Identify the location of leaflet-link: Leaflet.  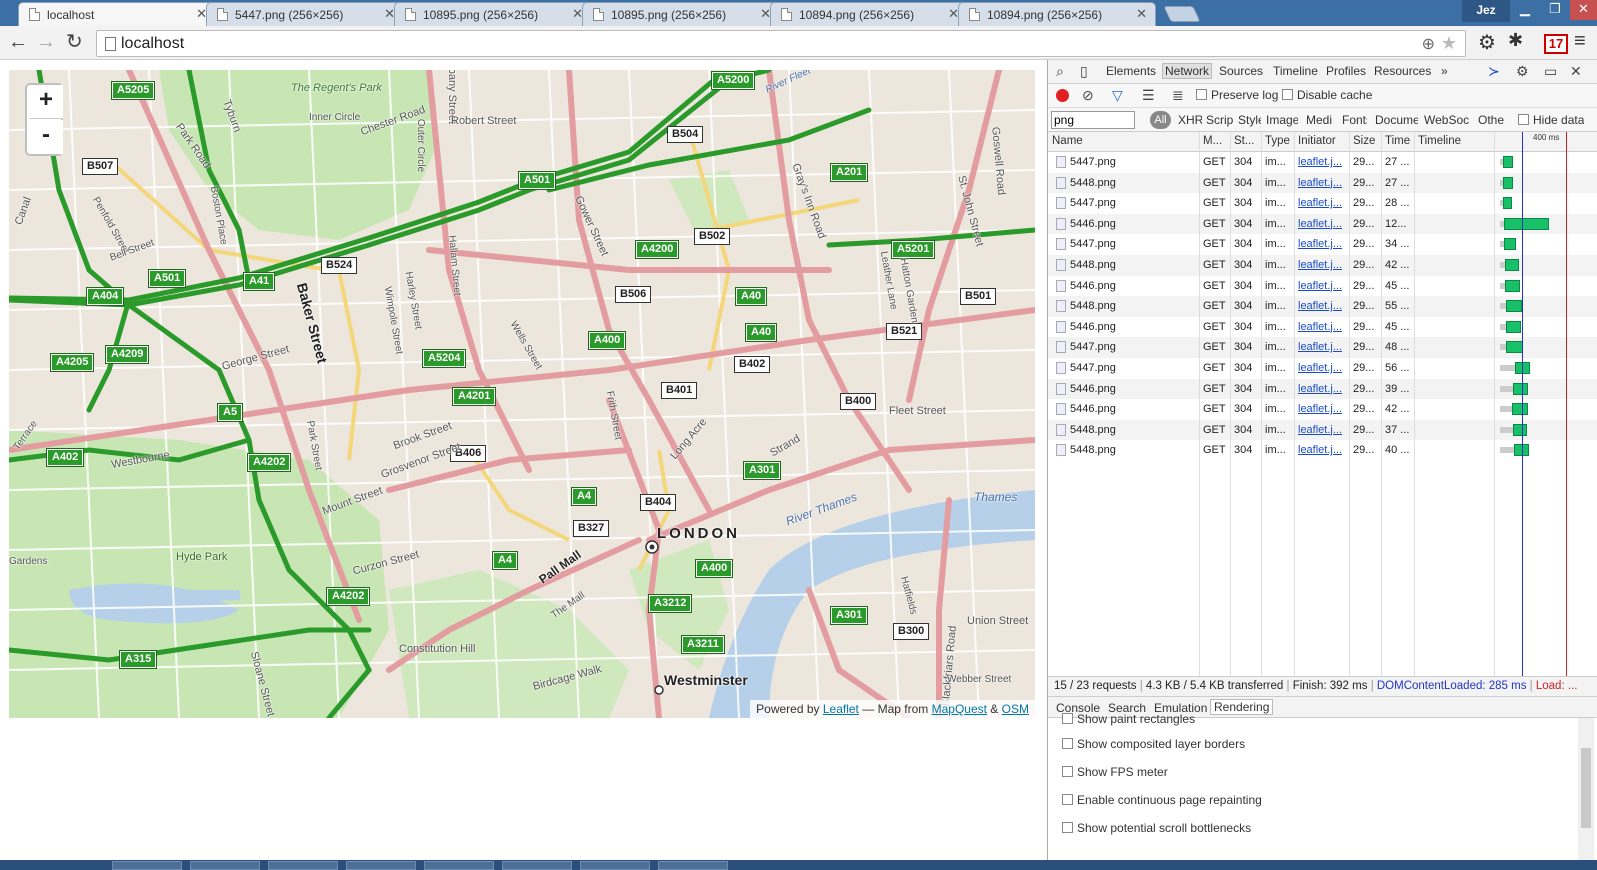
(841, 709).